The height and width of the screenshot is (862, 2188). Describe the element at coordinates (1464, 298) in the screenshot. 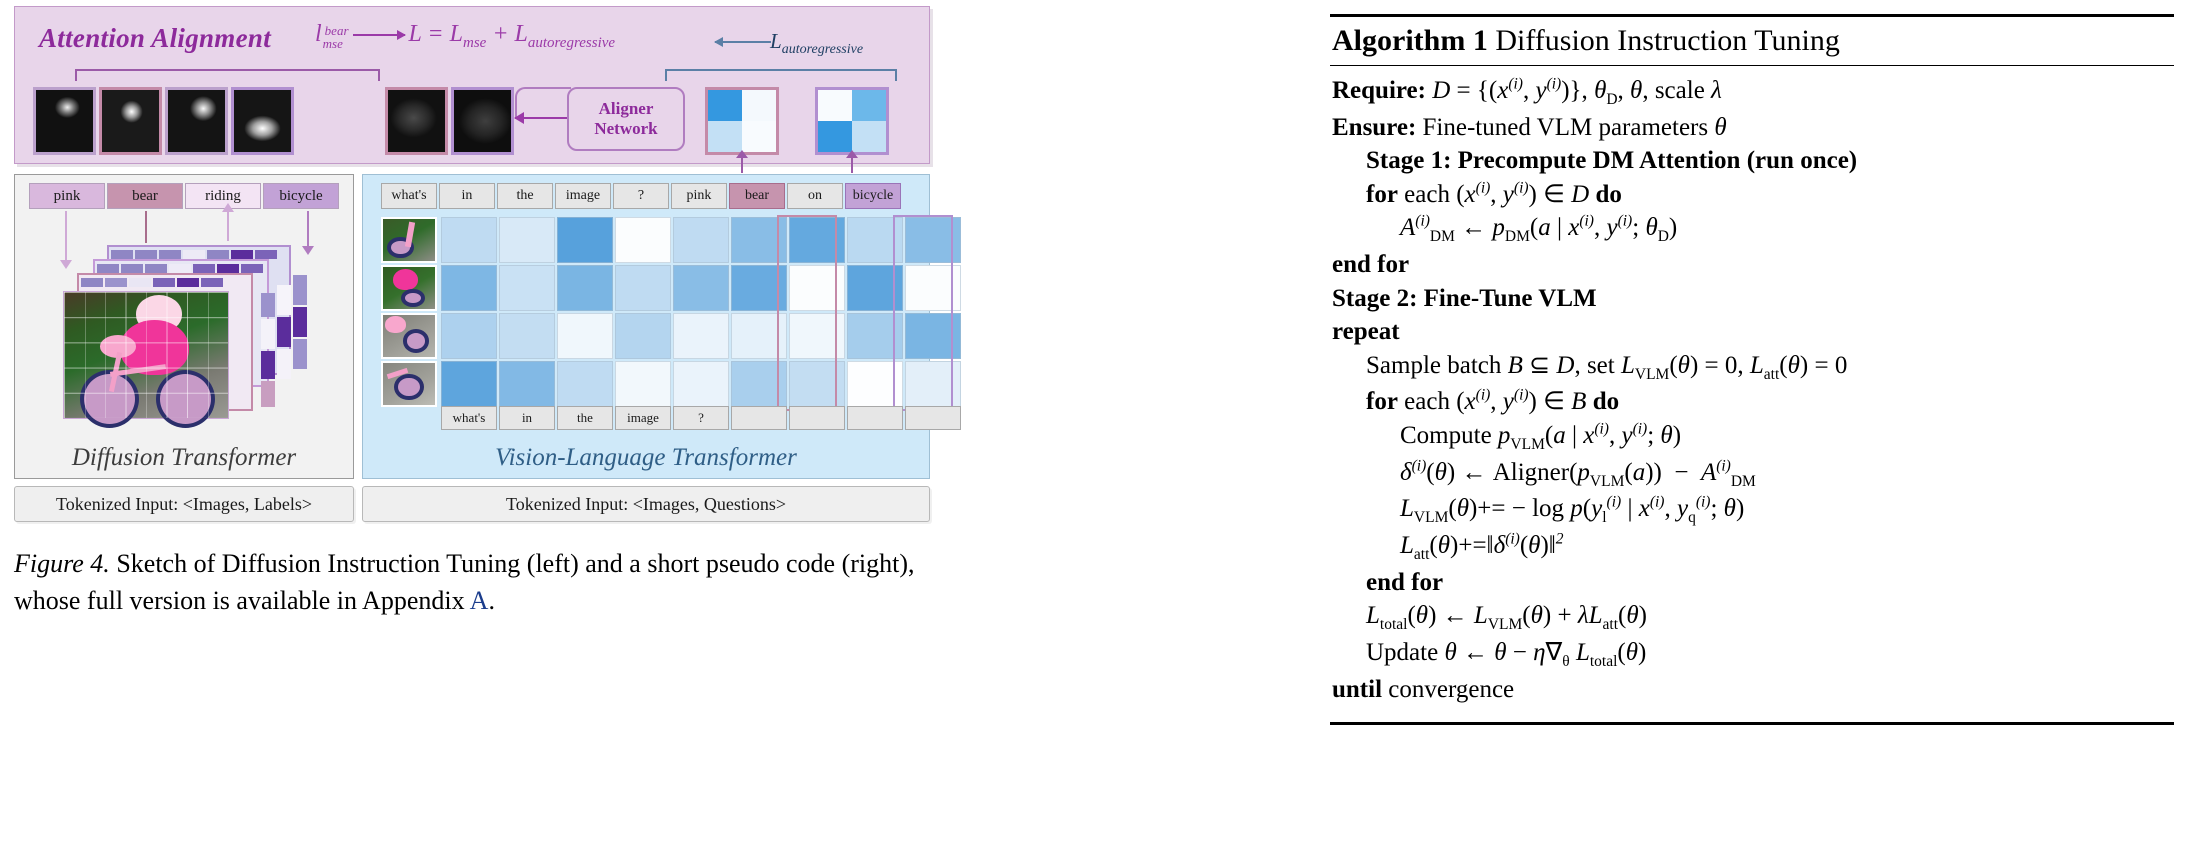

I see `algorithm-line-stage2: Stage 2: Fine-Tune VLM` at that location.